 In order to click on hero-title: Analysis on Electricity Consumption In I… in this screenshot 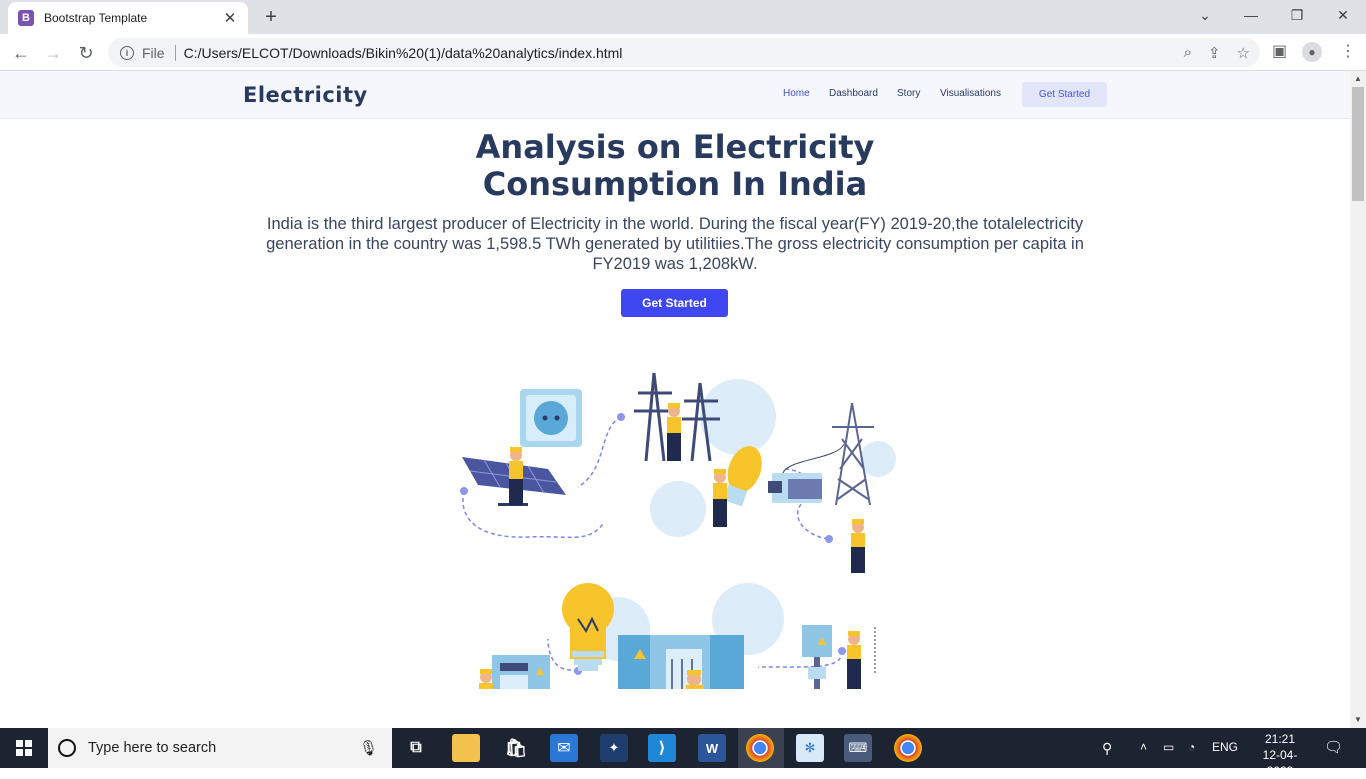, I will do `click(675, 166)`.